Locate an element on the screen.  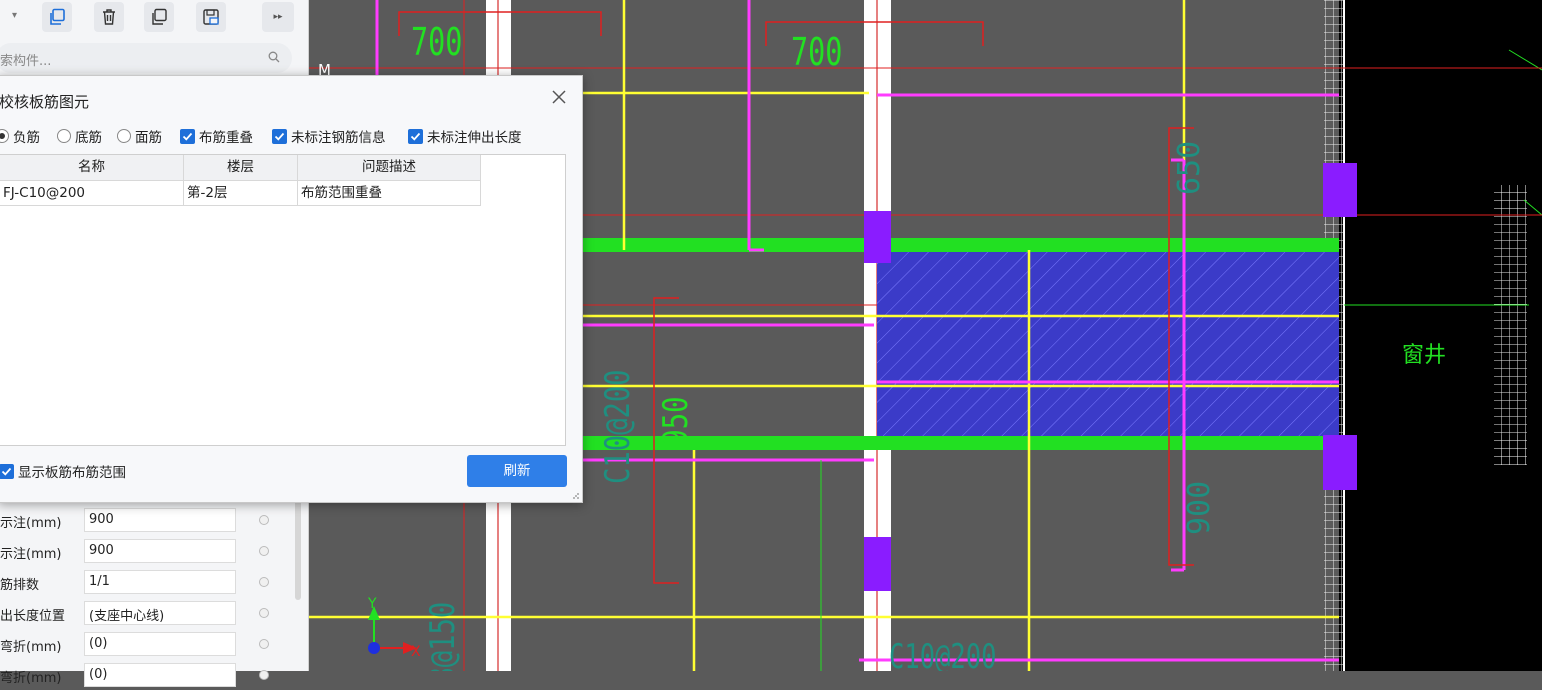
dim-label: 950 is located at coordinates (676, 420).